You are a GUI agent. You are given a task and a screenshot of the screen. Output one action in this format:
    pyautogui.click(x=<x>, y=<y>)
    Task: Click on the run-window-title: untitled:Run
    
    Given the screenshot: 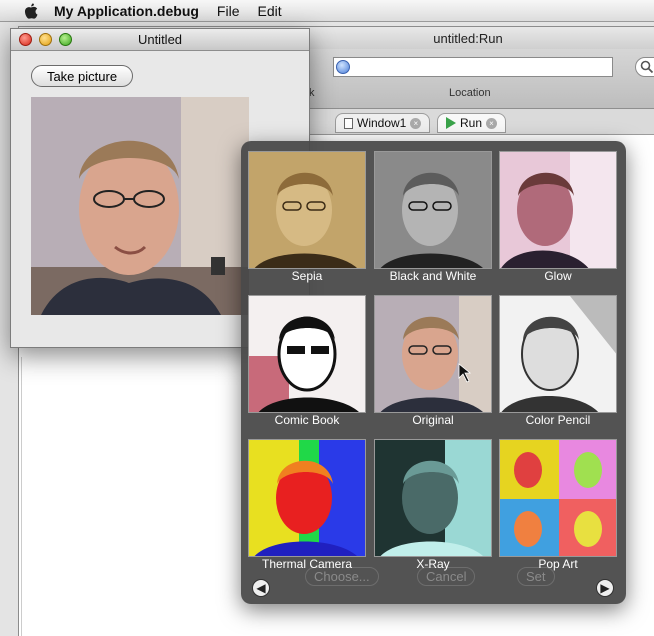 What is the action you would take?
    pyautogui.click(x=468, y=38)
    